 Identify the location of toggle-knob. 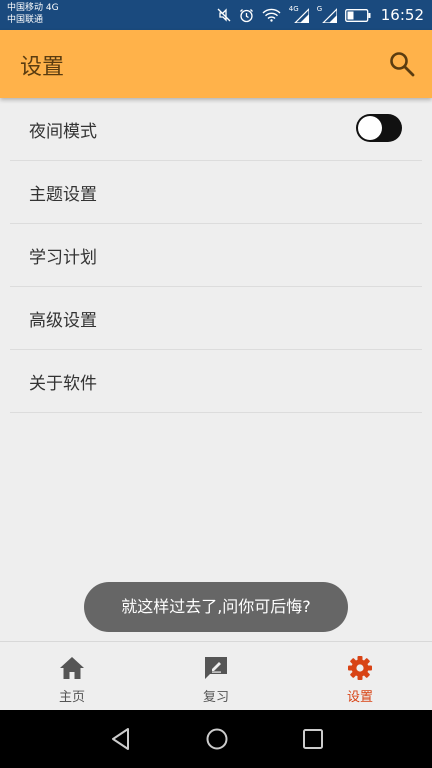
(370, 128).